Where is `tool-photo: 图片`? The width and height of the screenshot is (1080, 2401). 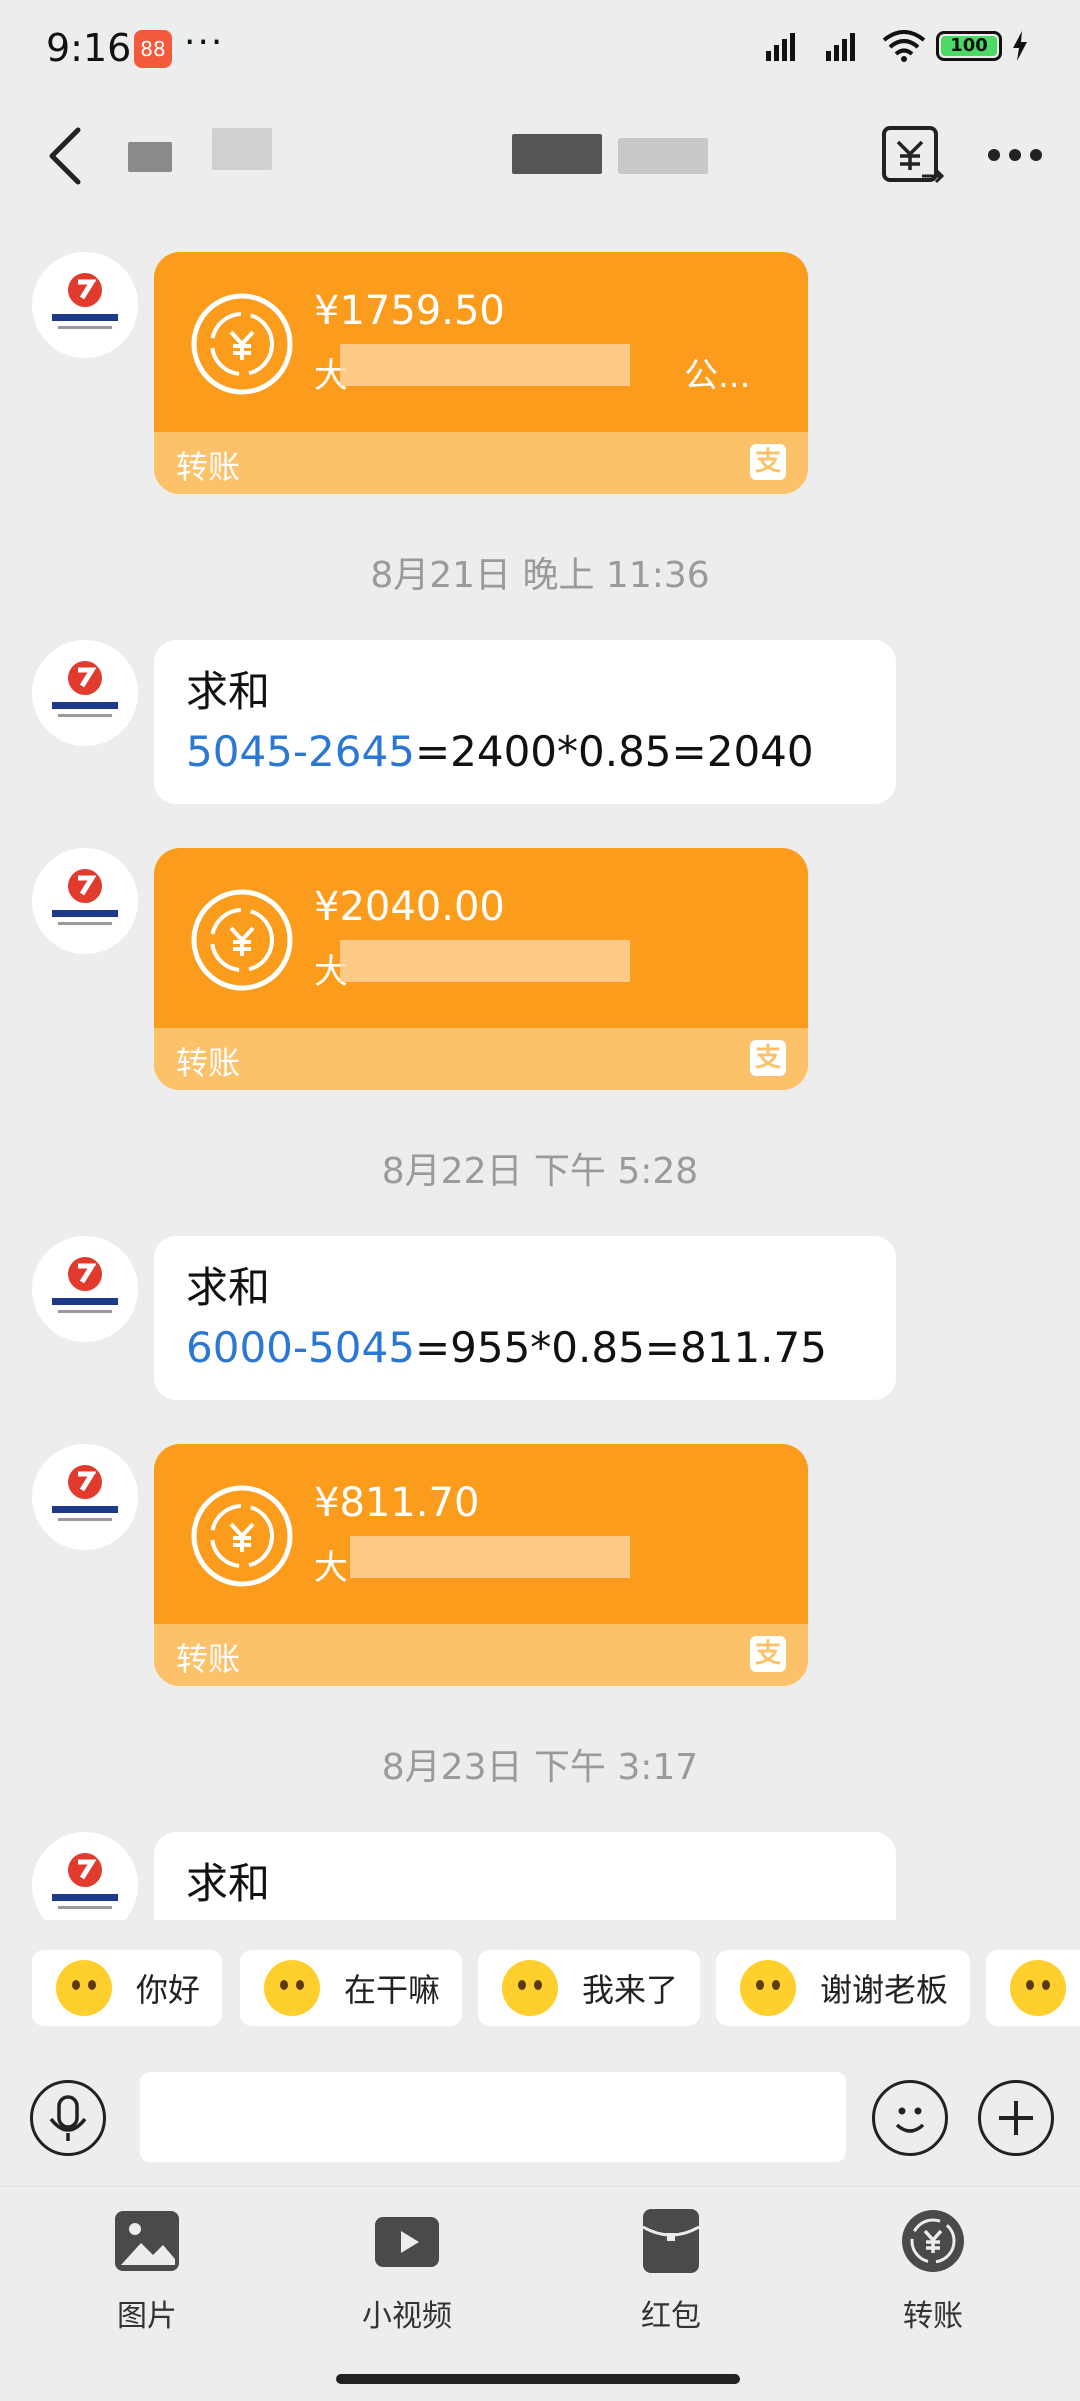 tool-photo: 图片 is located at coordinates (147, 2271).